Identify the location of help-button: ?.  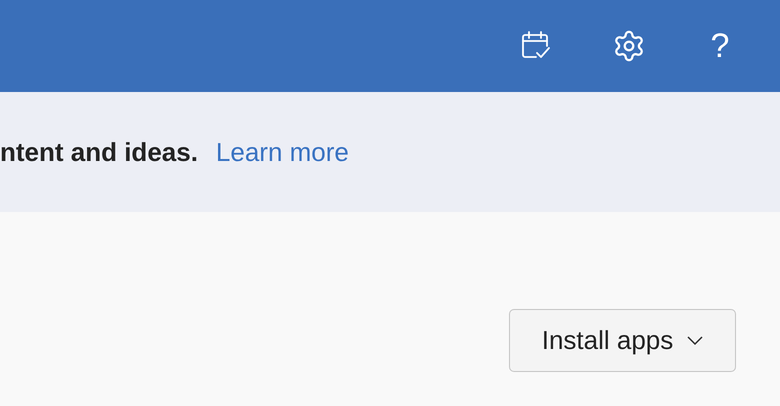
(720, 46).